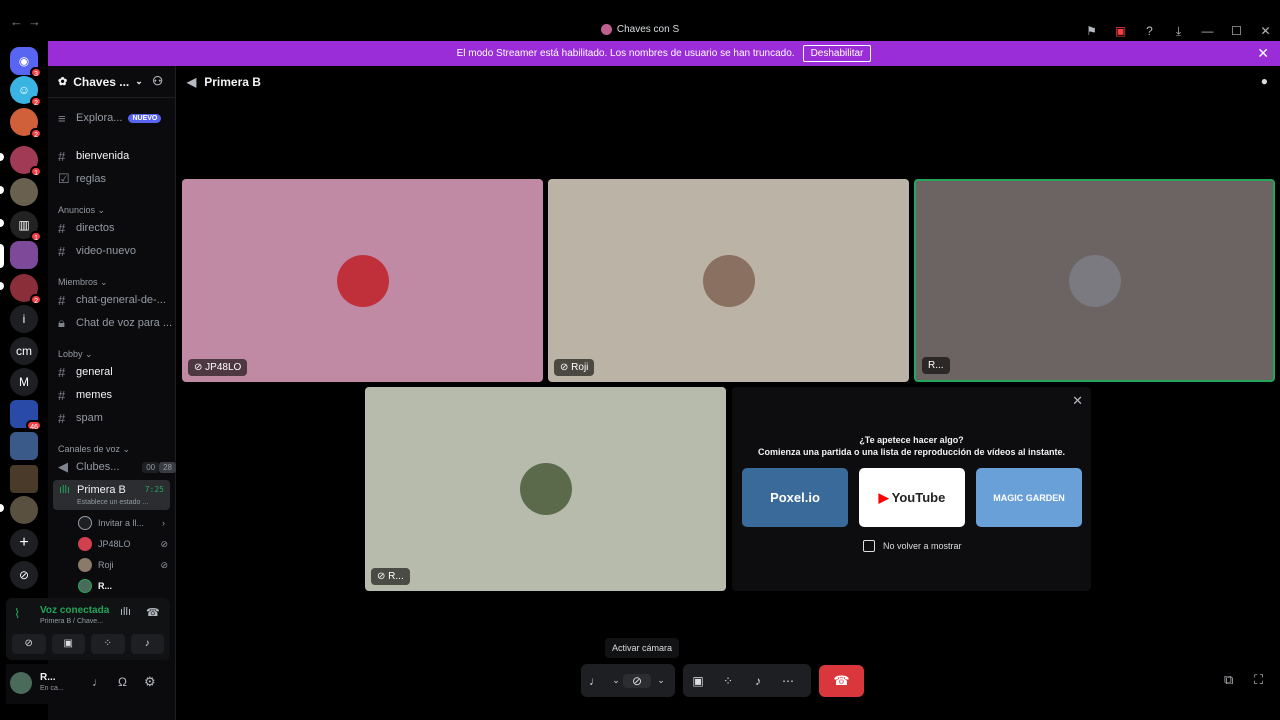 The height and width of the screenshot is (720, 1280). What do you see at coordinates (1236, 31) in the screenshot?
I see `maximize-icon: ☐` at bounding box center [1236, 31].